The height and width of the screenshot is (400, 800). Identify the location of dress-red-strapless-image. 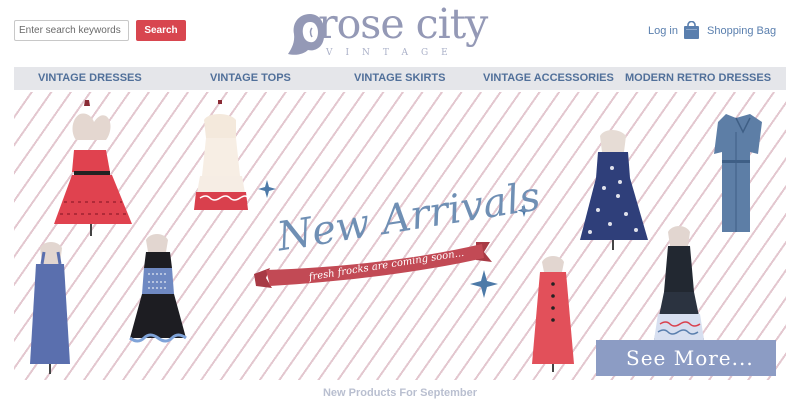
(93, 168).